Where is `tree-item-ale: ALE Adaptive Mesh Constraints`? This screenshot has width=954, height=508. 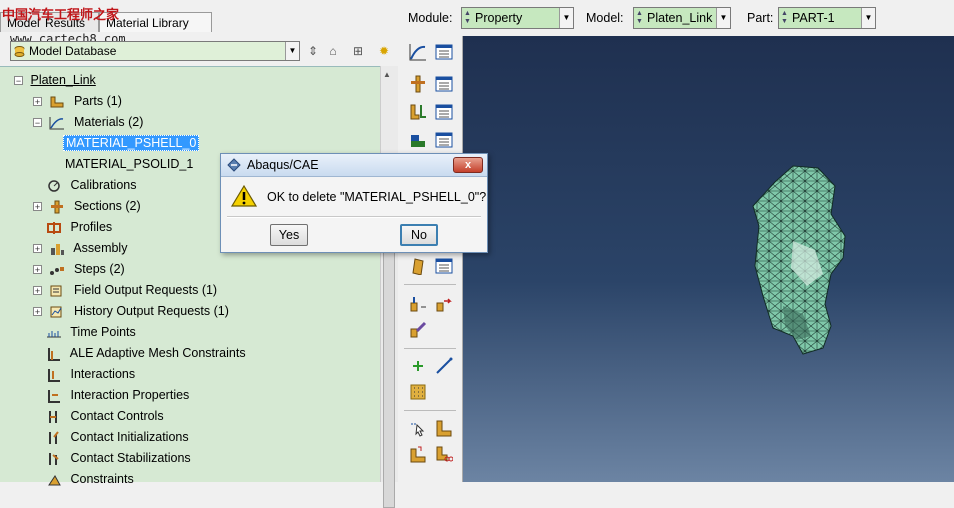 tree-item-ale: ALE Adaptive Mesh Constraints is located at coordinates (146, 353).